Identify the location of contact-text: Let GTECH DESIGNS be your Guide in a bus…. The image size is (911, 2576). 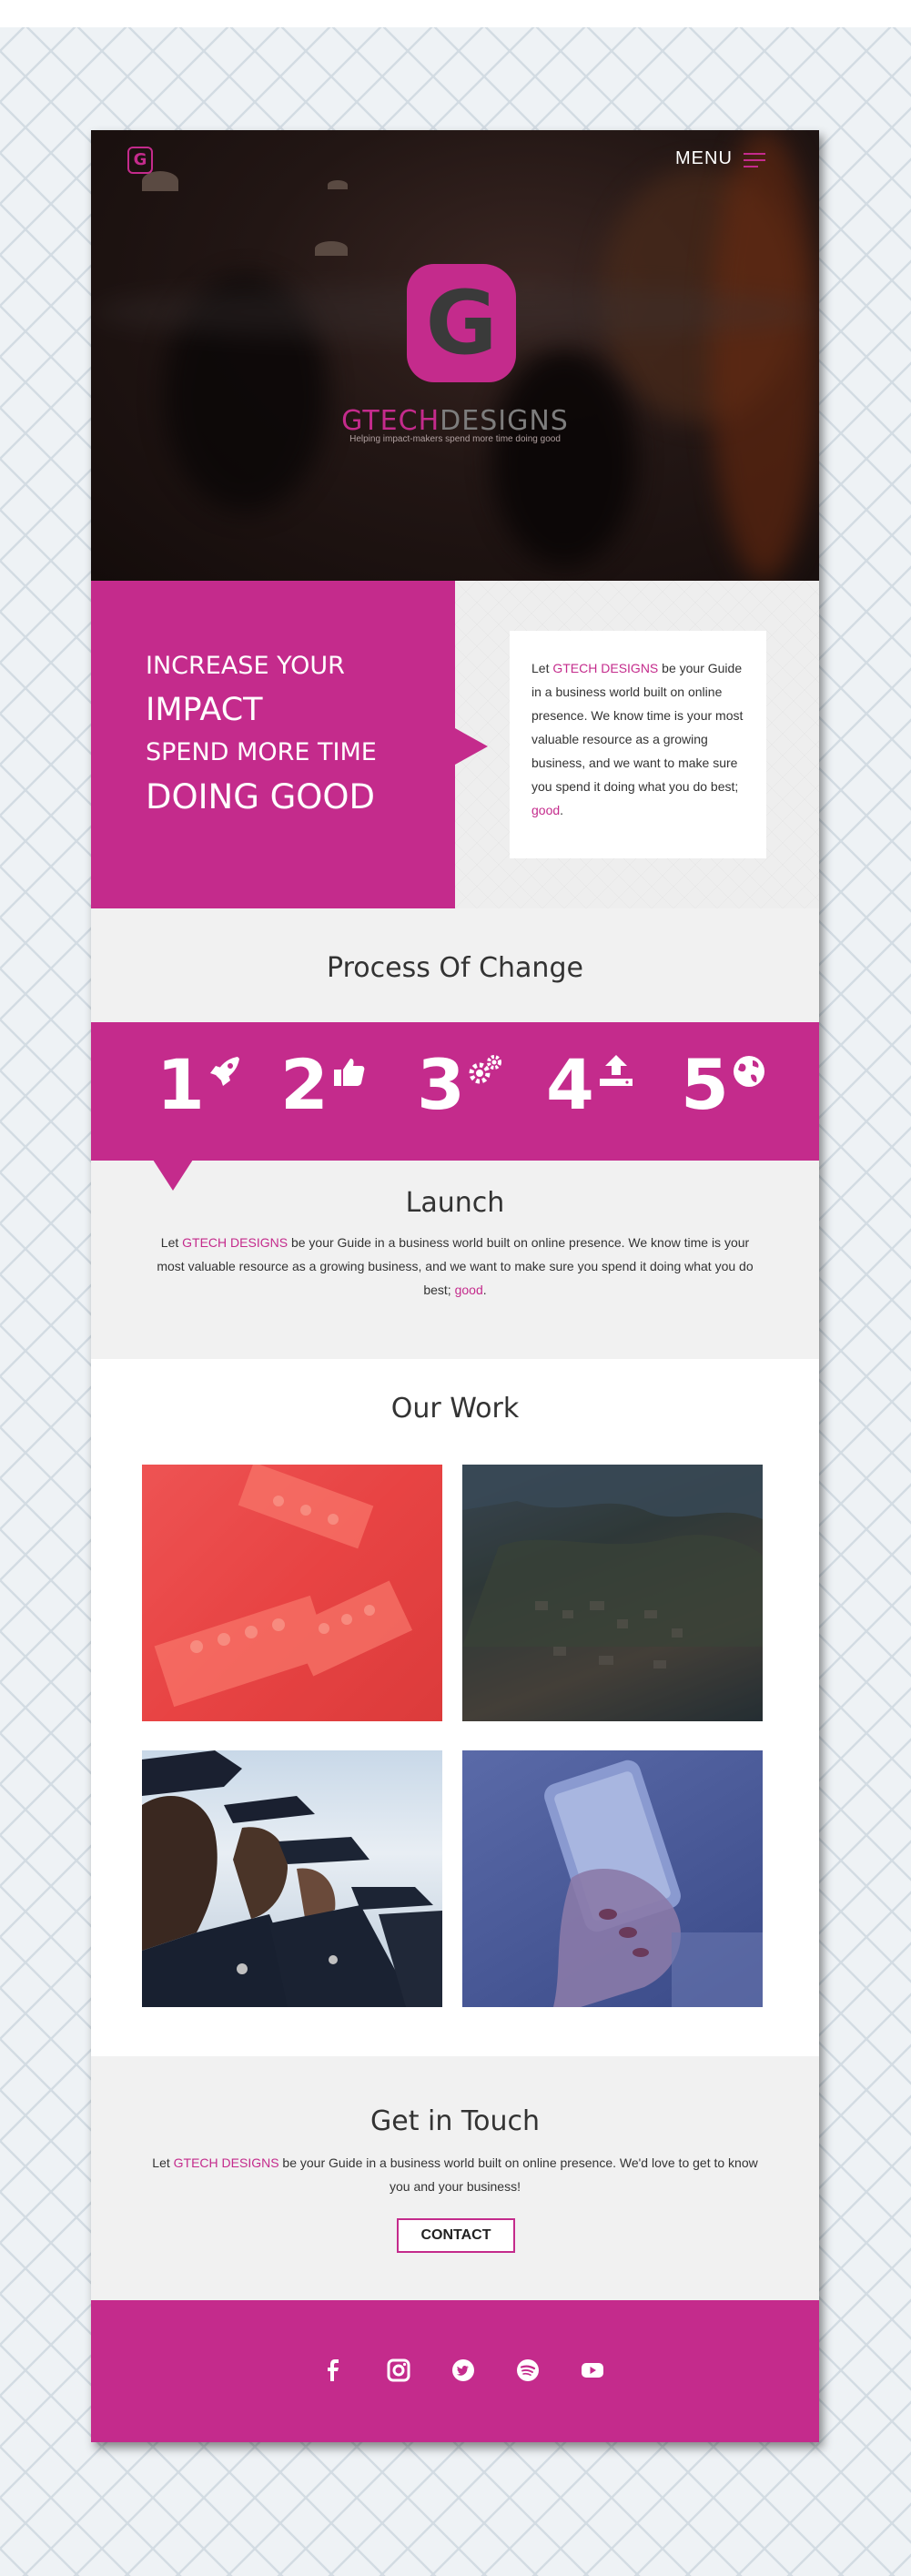
(455, 2174).